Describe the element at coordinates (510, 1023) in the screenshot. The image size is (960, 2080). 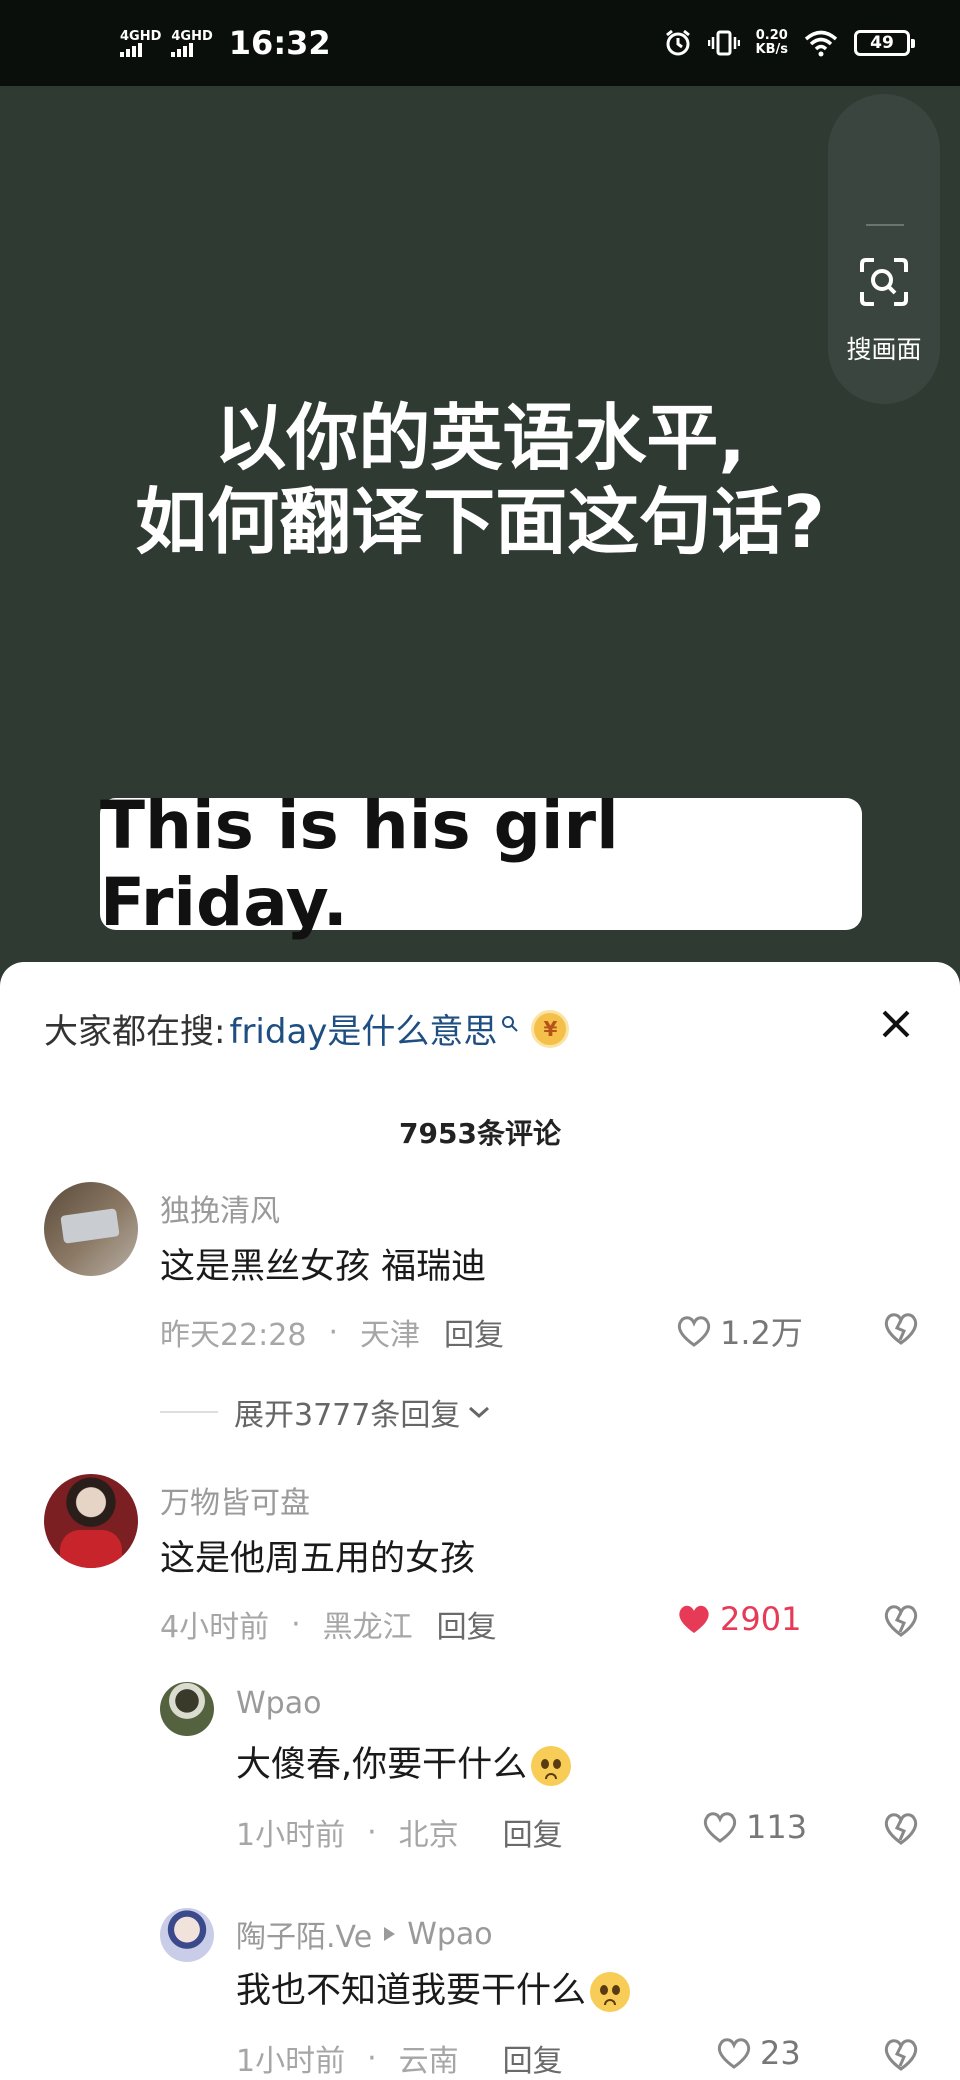
I see `search-icon` at that location.